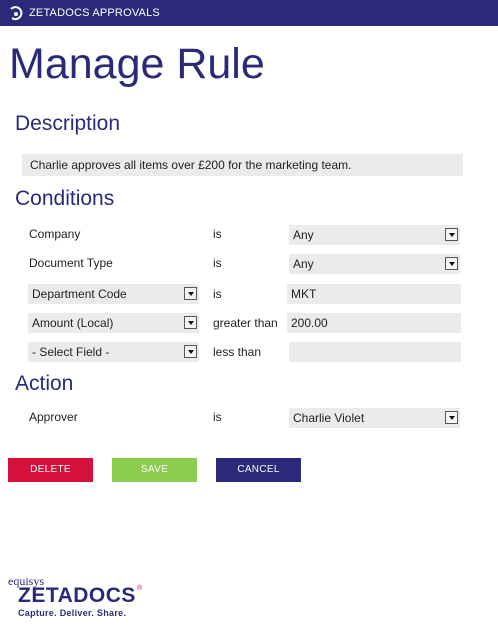 The width and height of the screenshot is (498, 627). I want to click on amount-input: 200.00, so click(374, 323).